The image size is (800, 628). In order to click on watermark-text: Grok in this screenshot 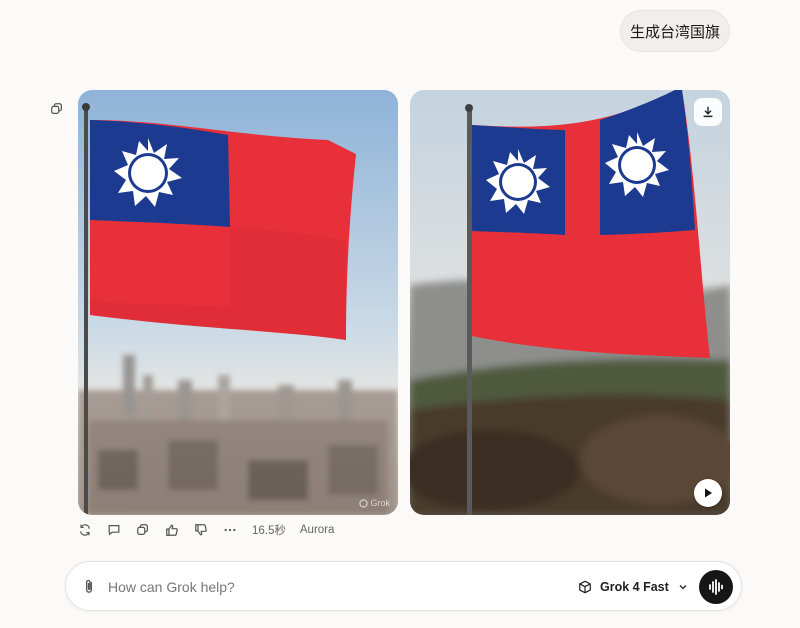, I will do `click(380, 503)`.